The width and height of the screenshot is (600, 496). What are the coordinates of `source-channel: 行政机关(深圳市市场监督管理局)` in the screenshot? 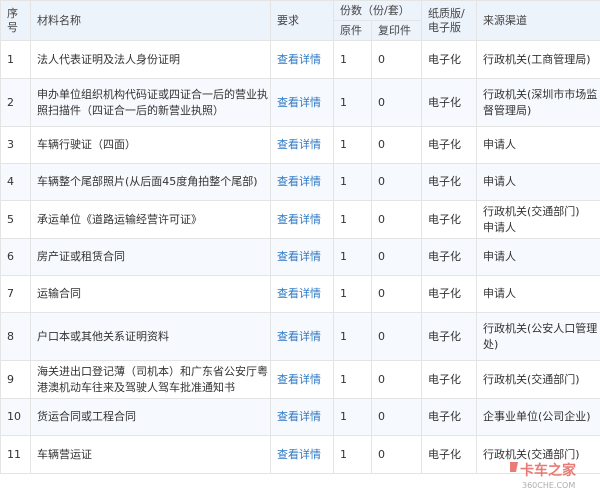 It's located at (538, 102).